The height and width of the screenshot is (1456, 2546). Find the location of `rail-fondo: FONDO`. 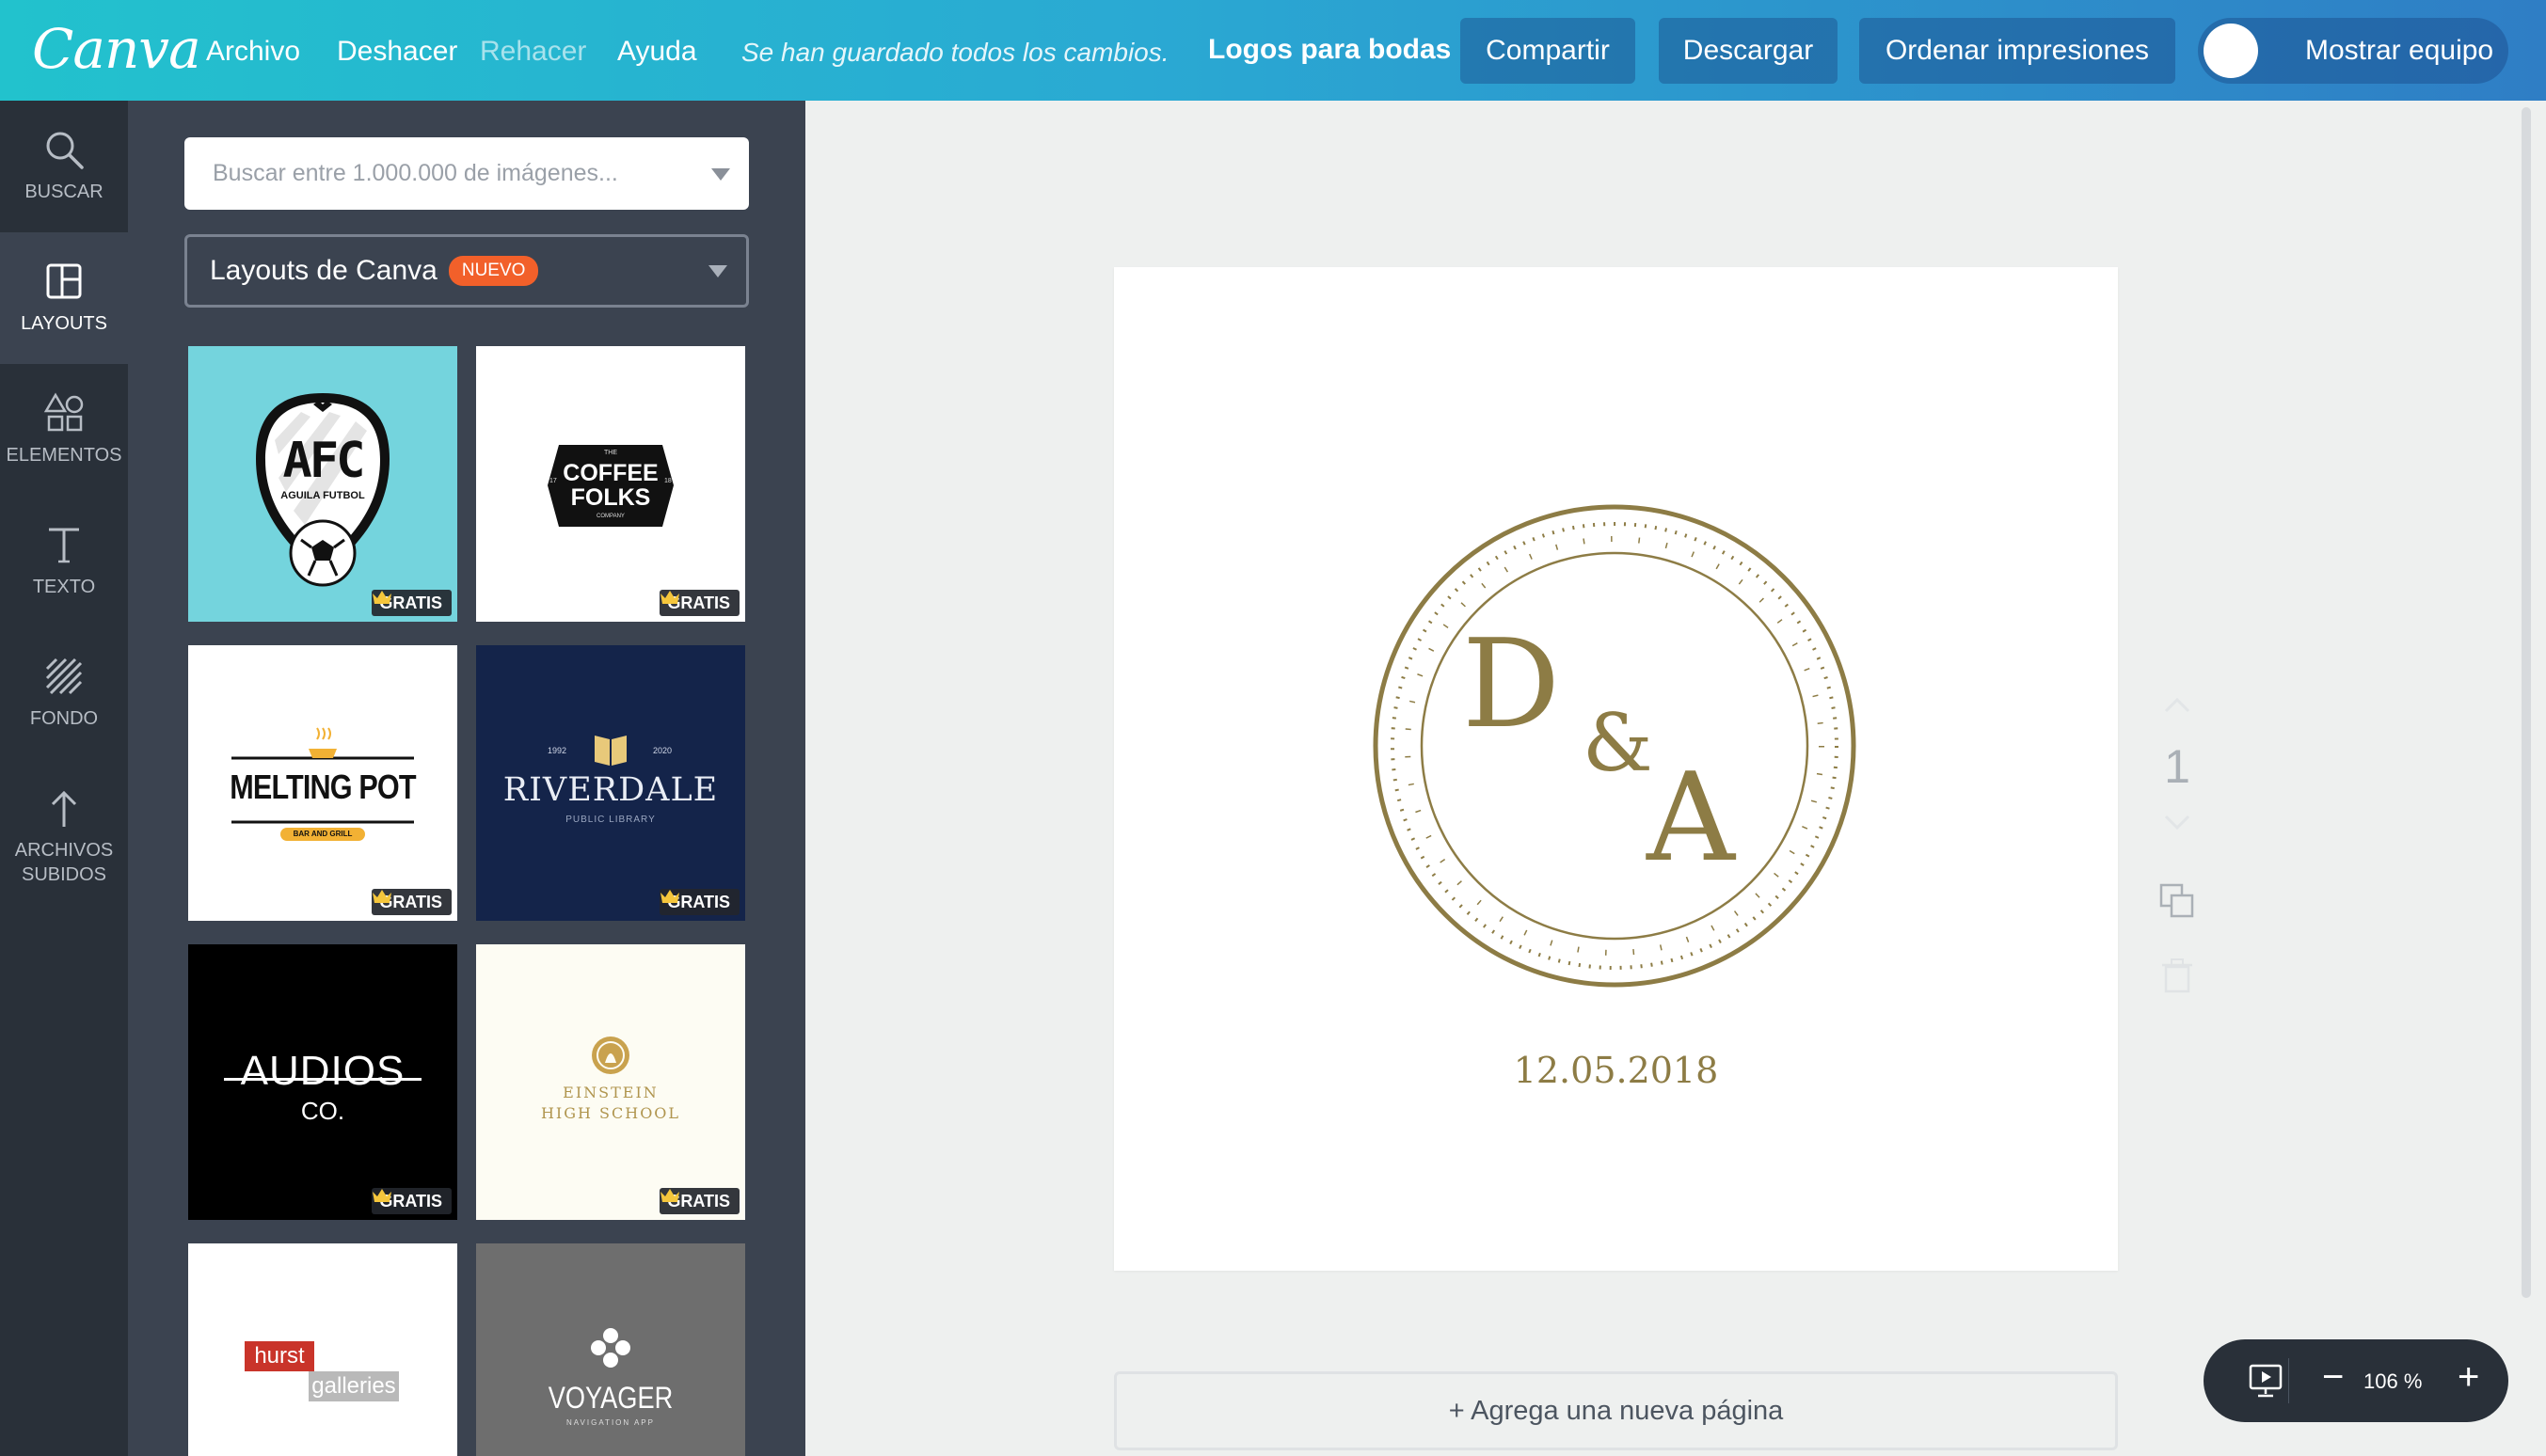

rail-fondo: FONDO is located at coordinates (64, 693).